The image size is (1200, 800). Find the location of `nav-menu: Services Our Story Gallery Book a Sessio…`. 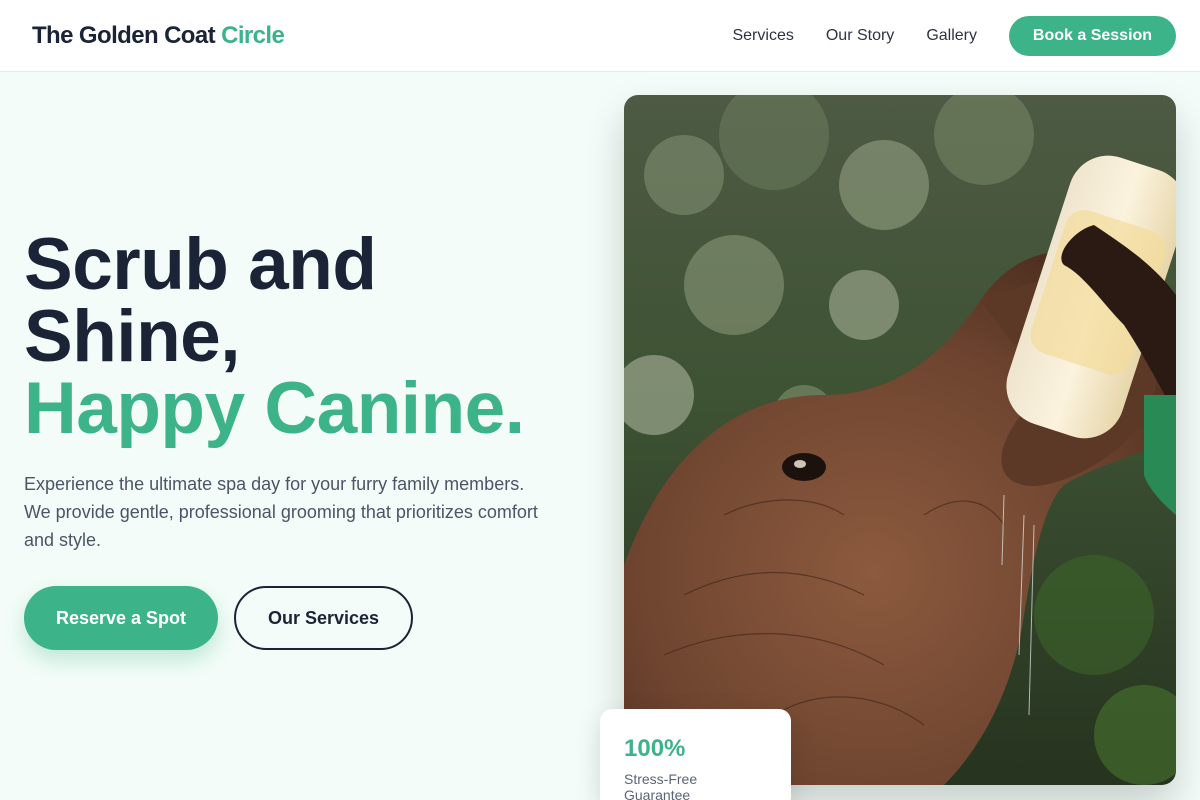

nav-menu: Services Our Story Gallery Book a Sessio… is located at coordinates (954, 35).